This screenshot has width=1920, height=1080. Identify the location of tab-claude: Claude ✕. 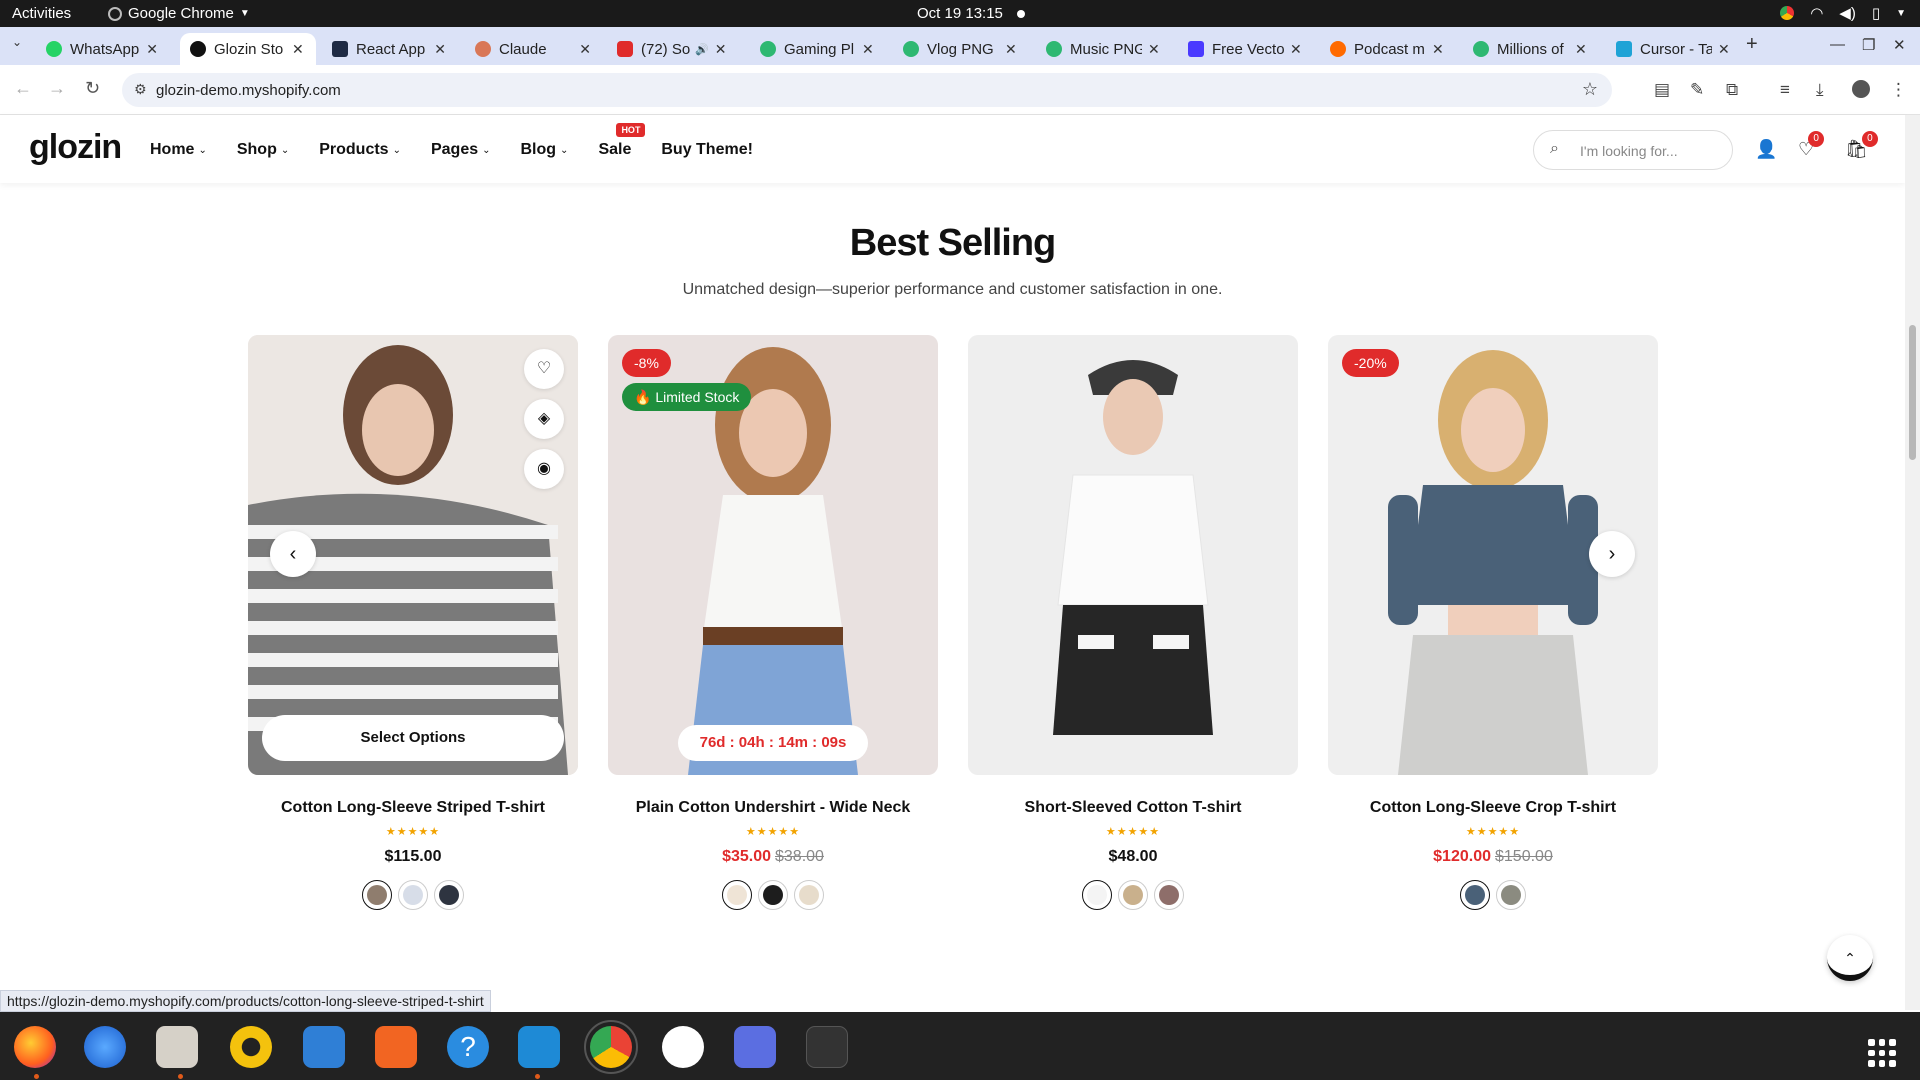
(533, 49).